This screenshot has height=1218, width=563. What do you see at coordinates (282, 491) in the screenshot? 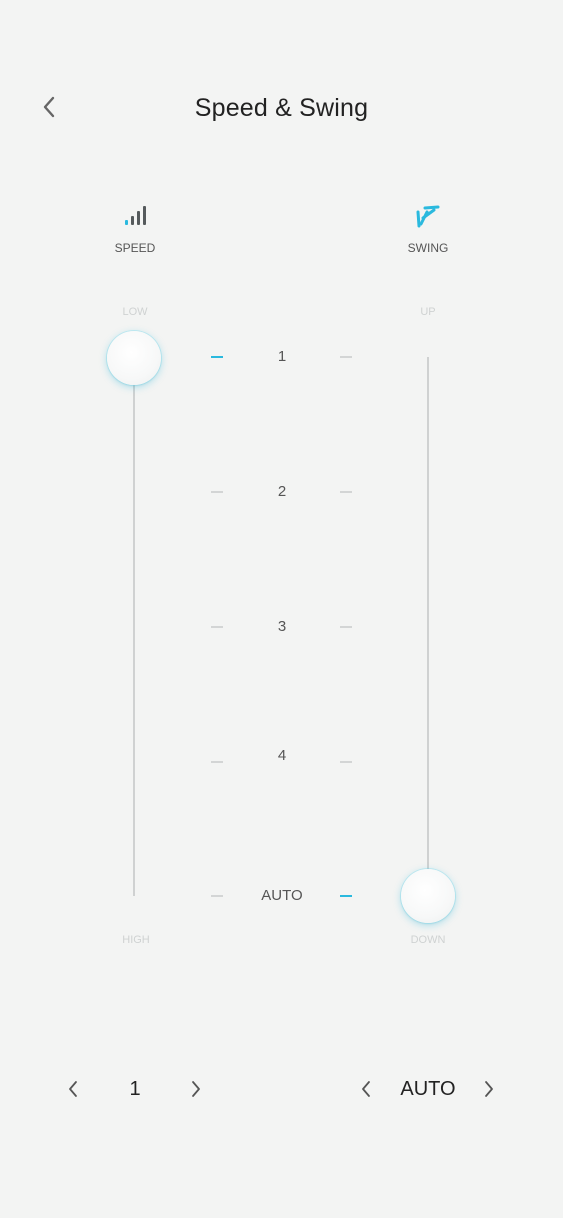
I see `level-label-2: 2` at bounding box center [282, 491].